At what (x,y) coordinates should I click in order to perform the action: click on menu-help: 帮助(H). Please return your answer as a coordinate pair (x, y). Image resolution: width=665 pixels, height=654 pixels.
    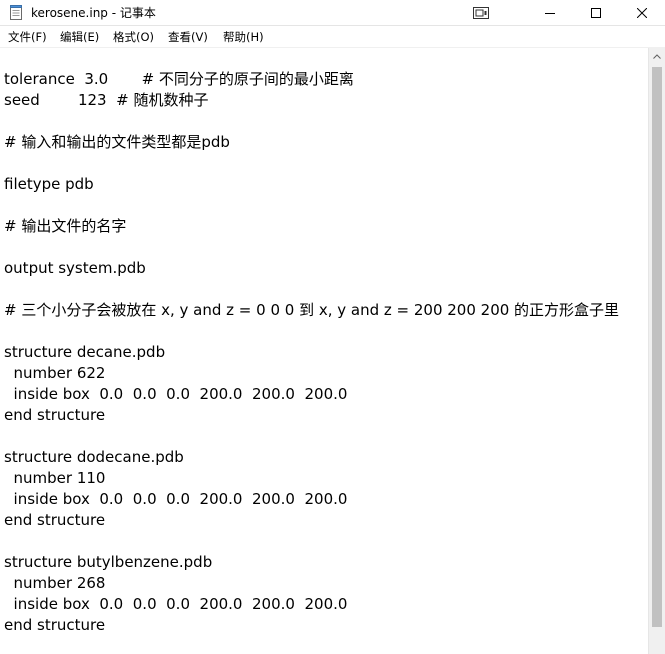
    Looking at the image, I should click on (243, 37).